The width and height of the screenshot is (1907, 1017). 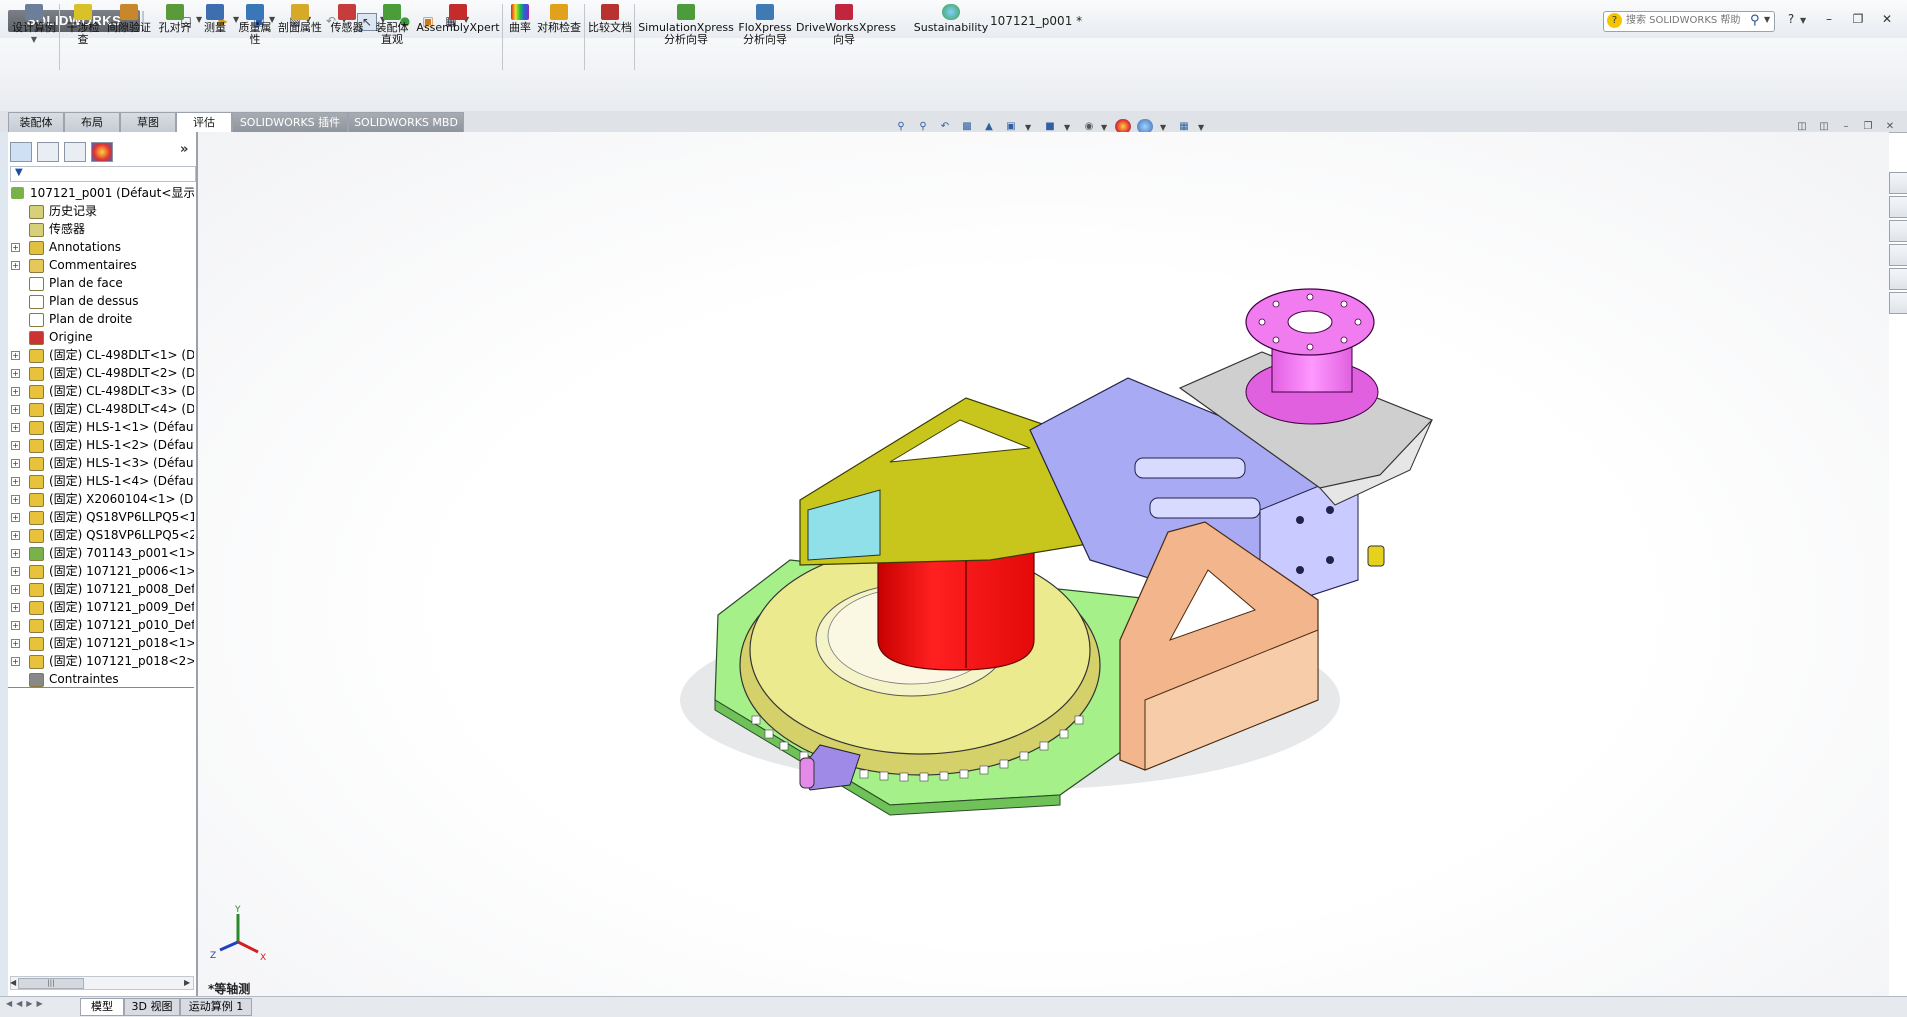 I want to click on simulationxpress-button: SimulationXpress 分析向导, so click(x=686, y=25).